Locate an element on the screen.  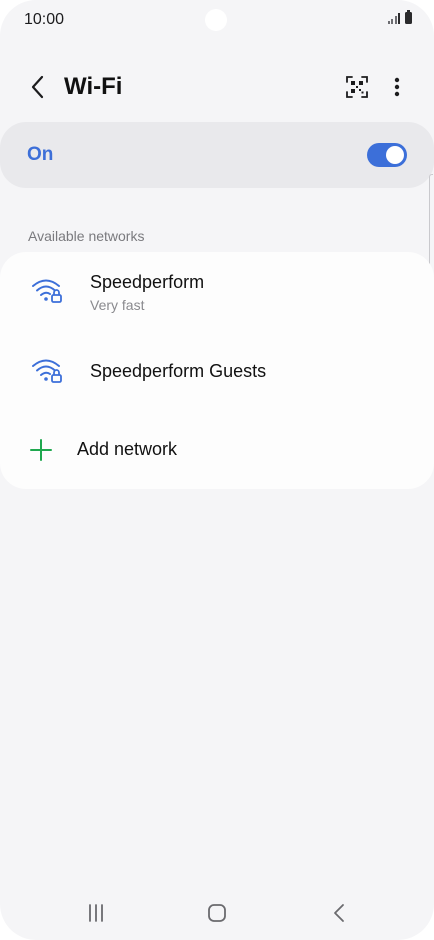
qr-scan-button is located at coordinates (357, 87).